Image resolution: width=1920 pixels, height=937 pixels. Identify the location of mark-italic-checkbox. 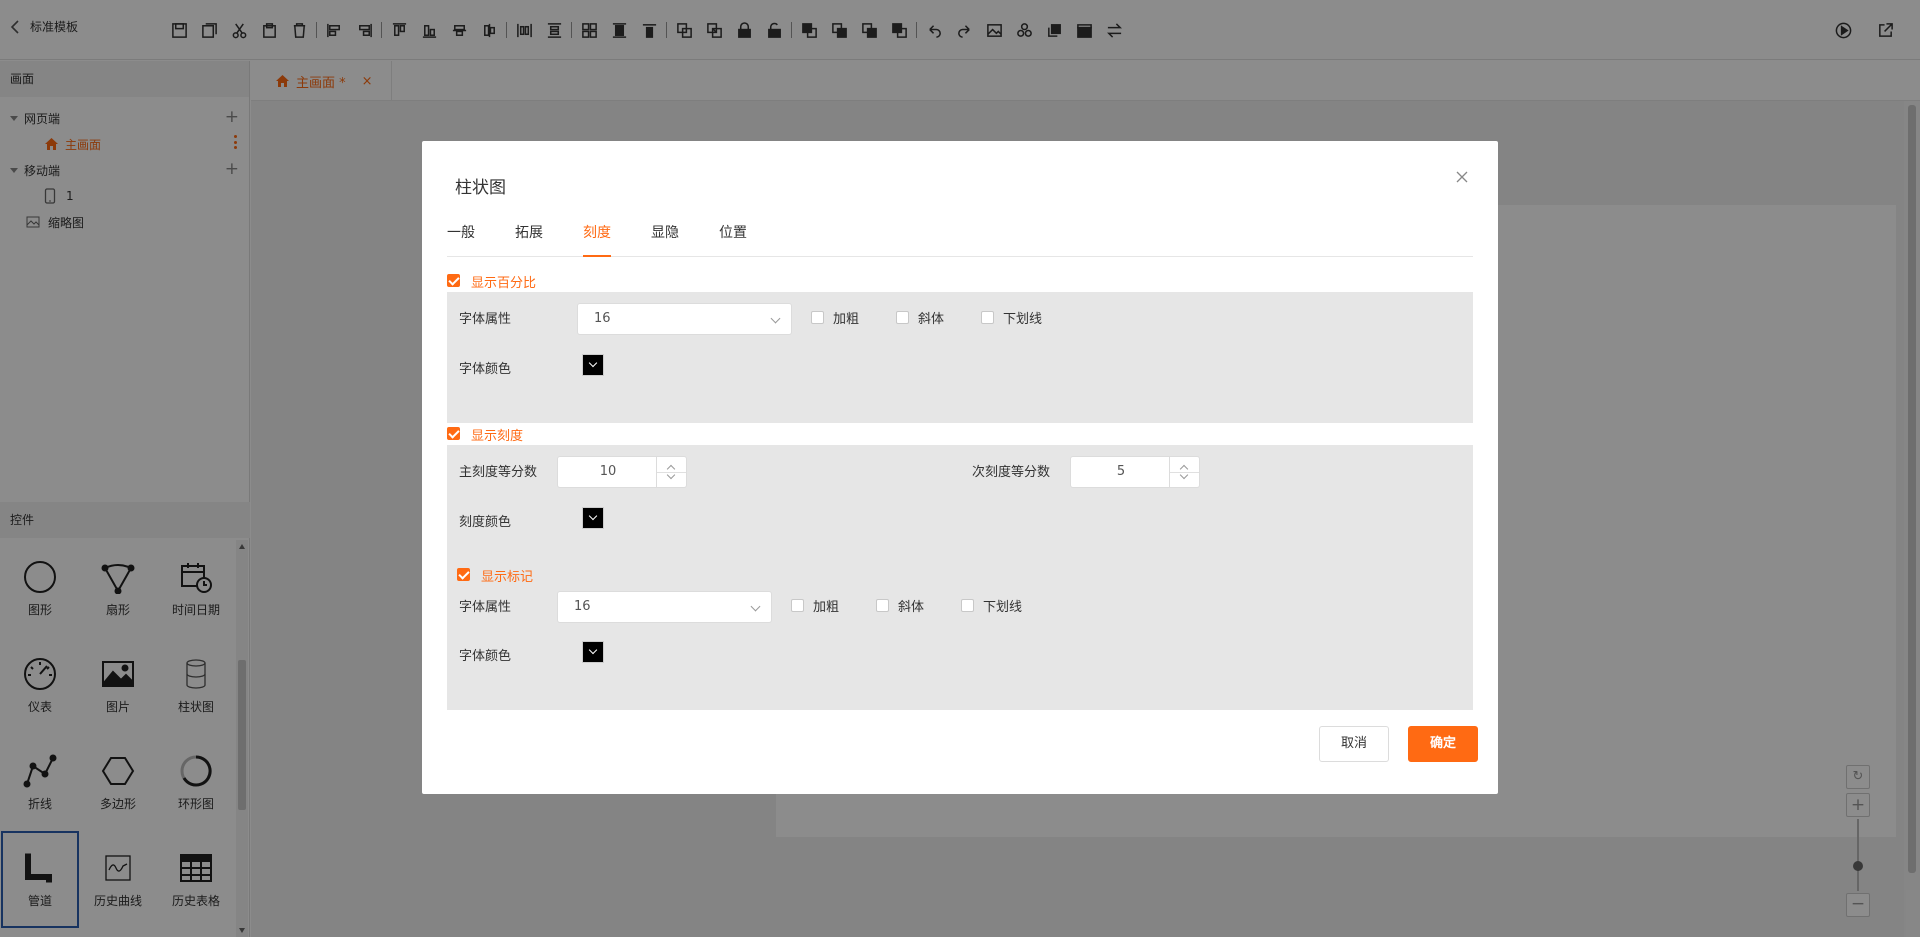
(882, 605).